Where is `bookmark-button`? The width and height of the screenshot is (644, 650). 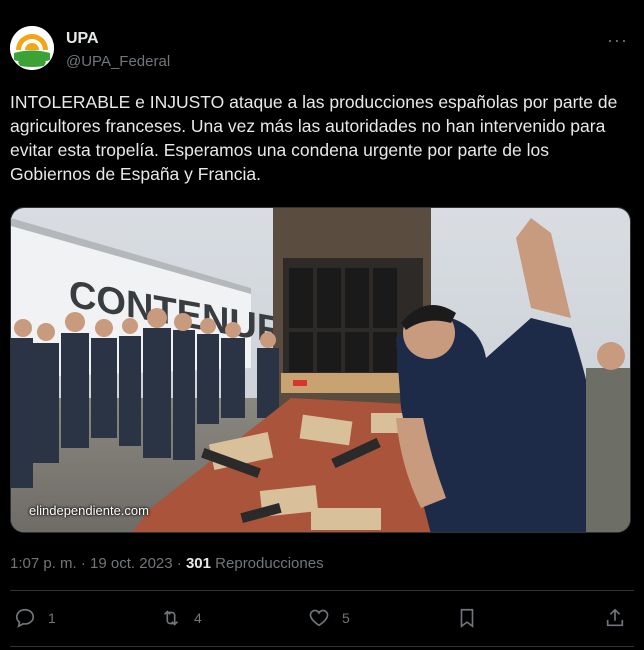 bookmark-button is located at coordinates (467, 618).